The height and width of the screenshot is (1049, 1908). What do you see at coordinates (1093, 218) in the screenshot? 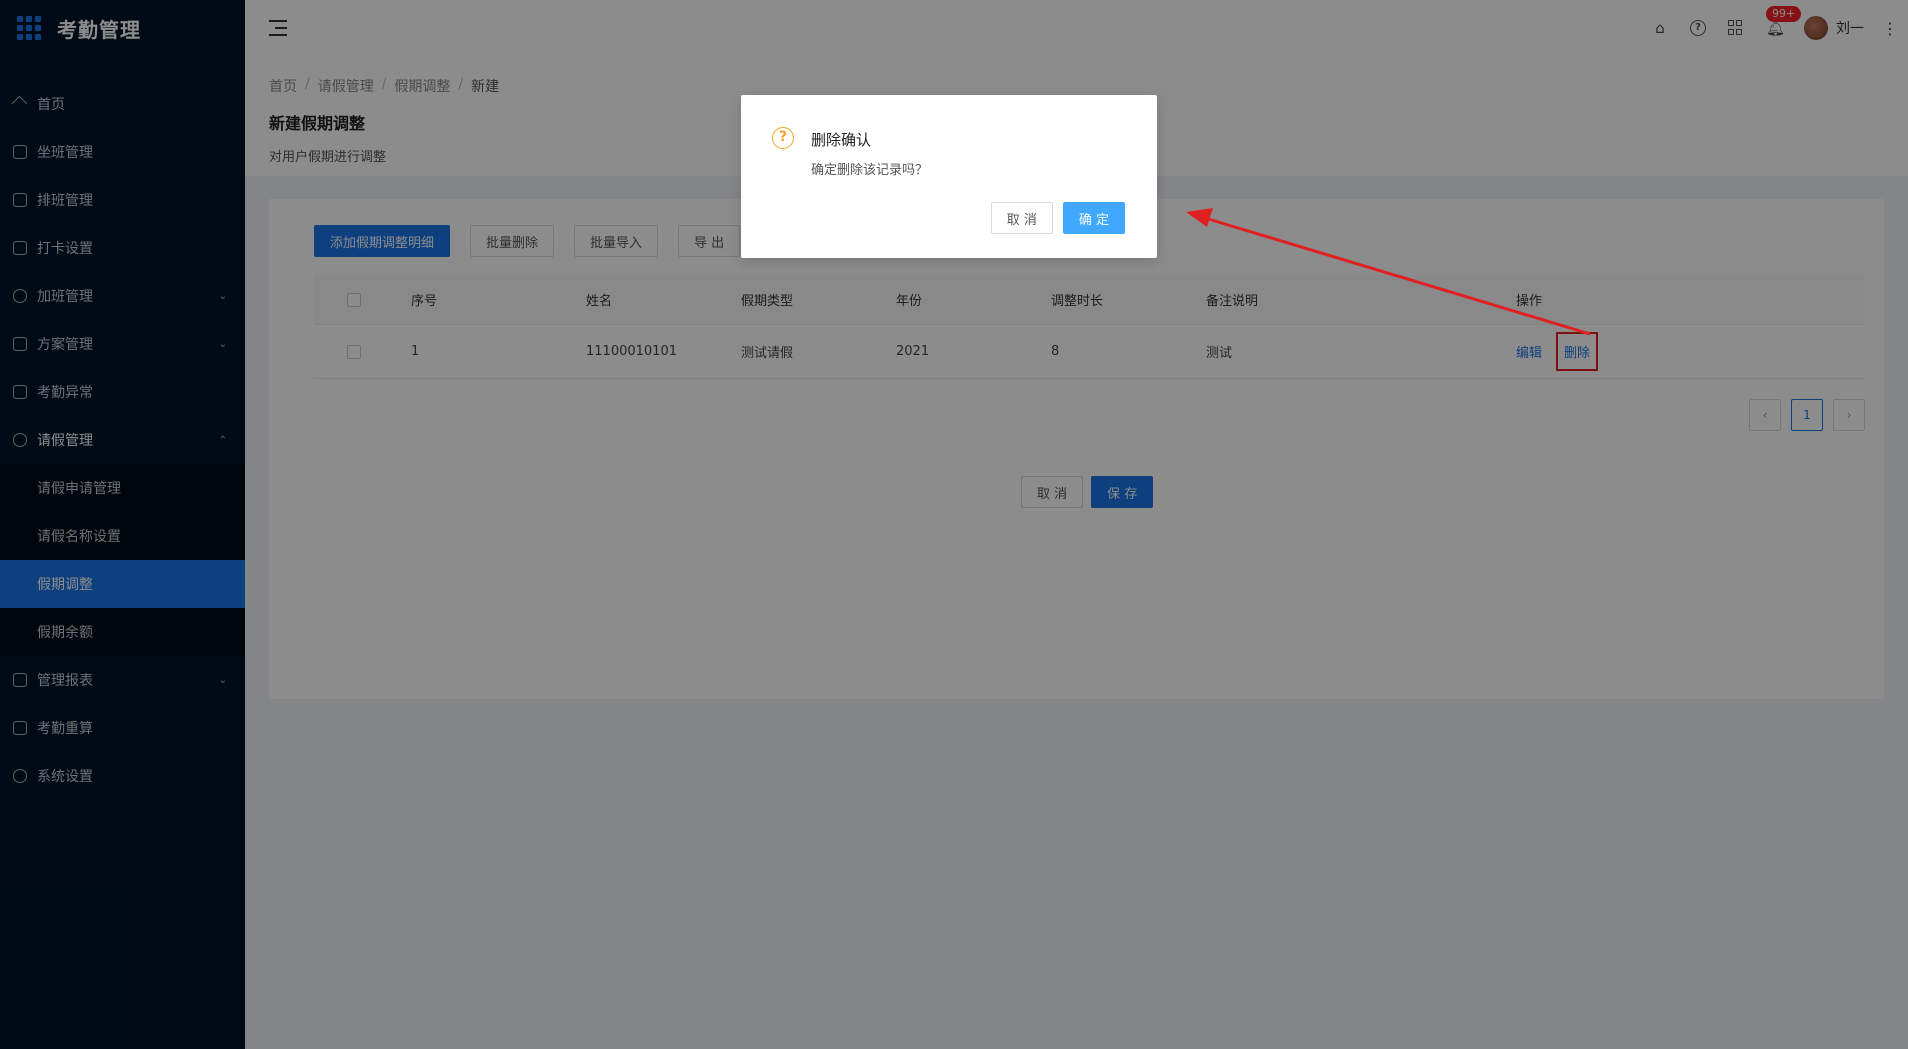
I see `dialog-ok-button: 确 定` at bounding box center [1093, 218].